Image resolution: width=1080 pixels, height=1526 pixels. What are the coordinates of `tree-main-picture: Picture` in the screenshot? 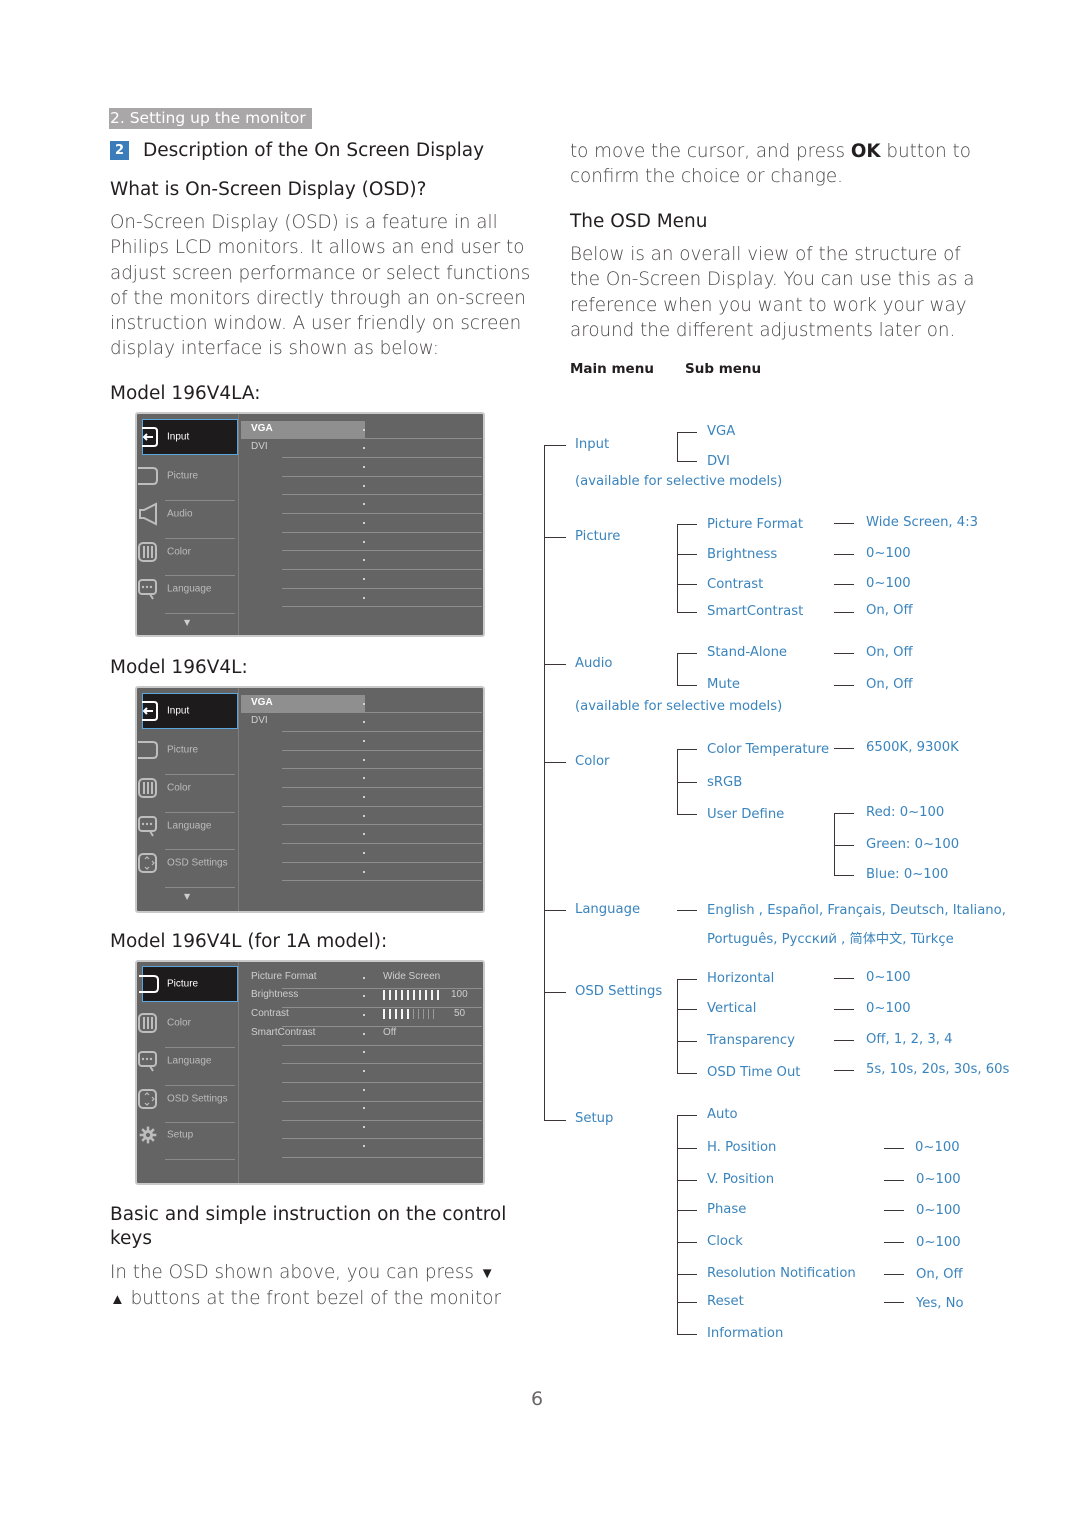 It's located at (598, 536).